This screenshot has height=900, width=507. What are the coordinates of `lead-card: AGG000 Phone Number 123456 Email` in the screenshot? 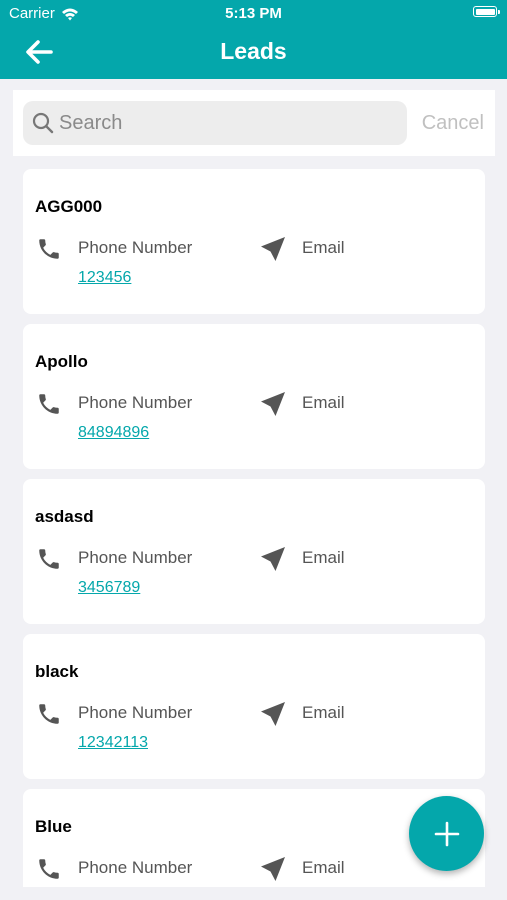 It's located at (254, 241).